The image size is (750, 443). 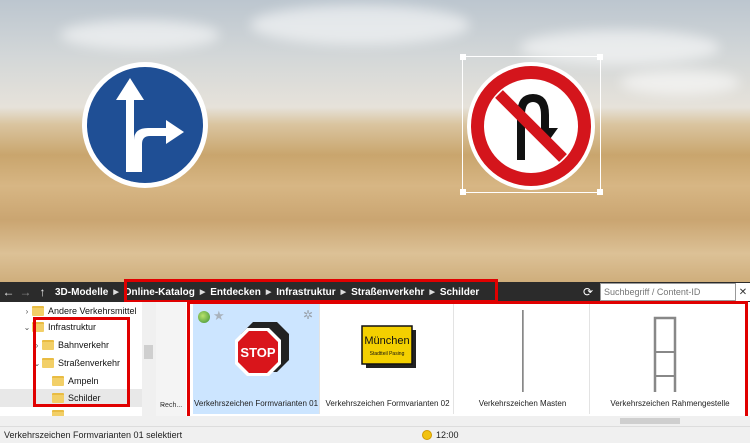 I want to click on breadcrumb-highlight, so click(x=311, y=291).